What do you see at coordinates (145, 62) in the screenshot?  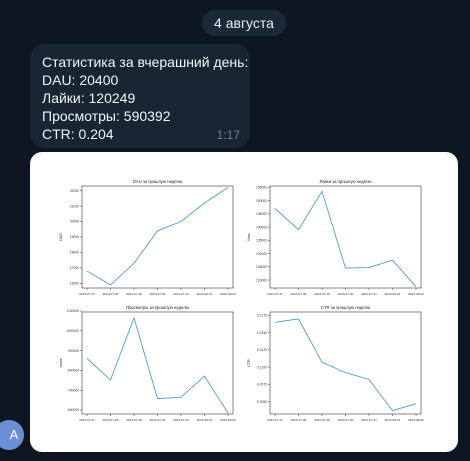 I see `message-line: Статистика за вчерашний день:` at bounding box center [145, 62].